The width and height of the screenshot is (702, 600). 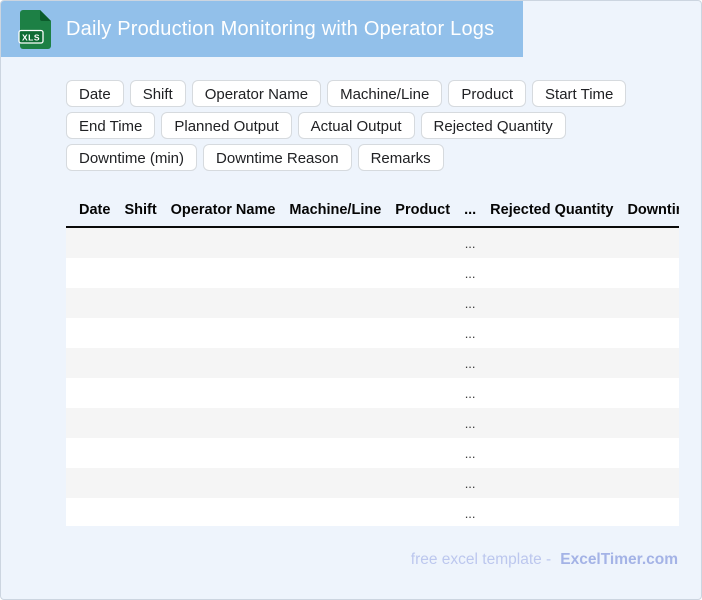 I want to click on field-chip-rejected-quantity: Rejected Quantity, so click(x=493, y=125).